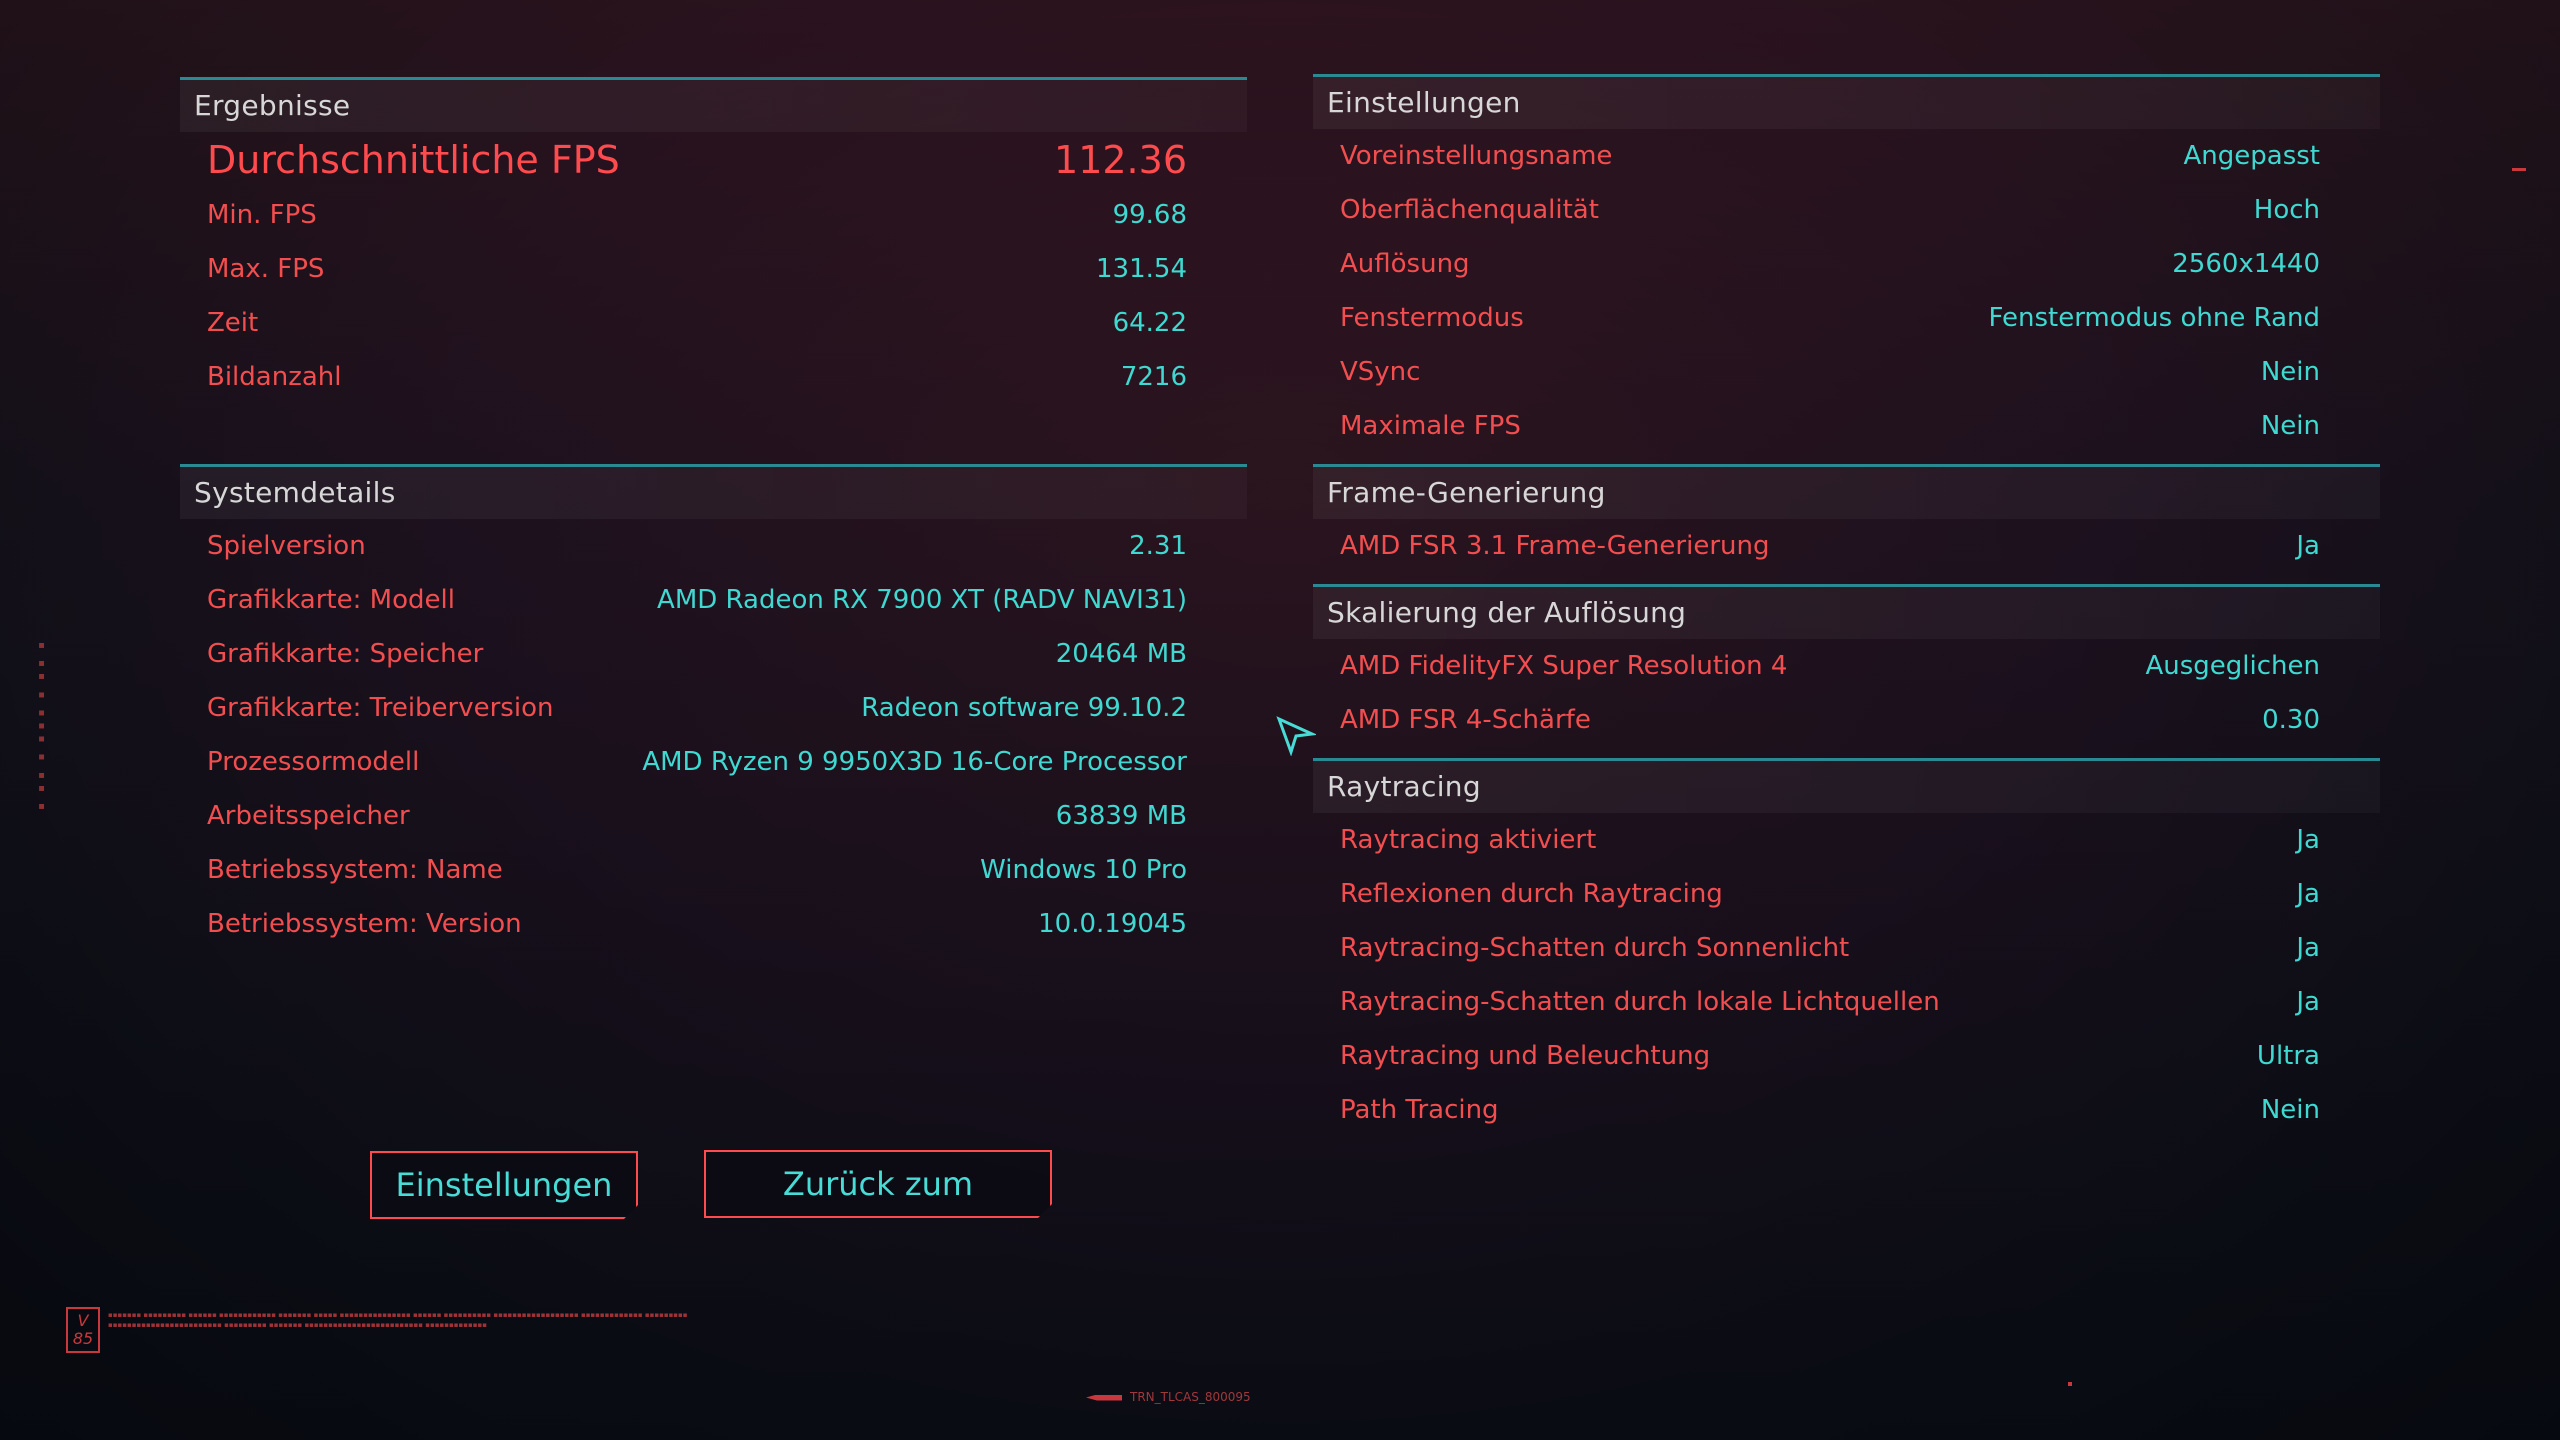 This screenshot has height=1440, width=2560. I want to click on system-label: Grafikkarte: Modell, so click(331, 600).